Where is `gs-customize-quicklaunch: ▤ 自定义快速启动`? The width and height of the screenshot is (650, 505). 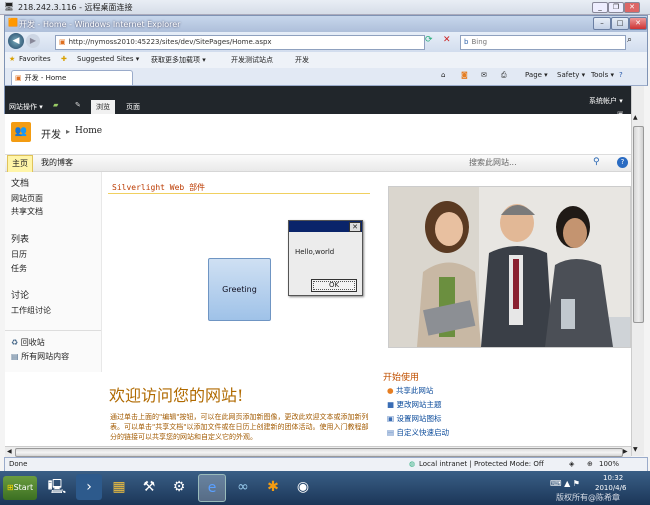 gs-customize-quicklaunch: ▤ 自定义快速启动 is located at coordinates (418, 433).